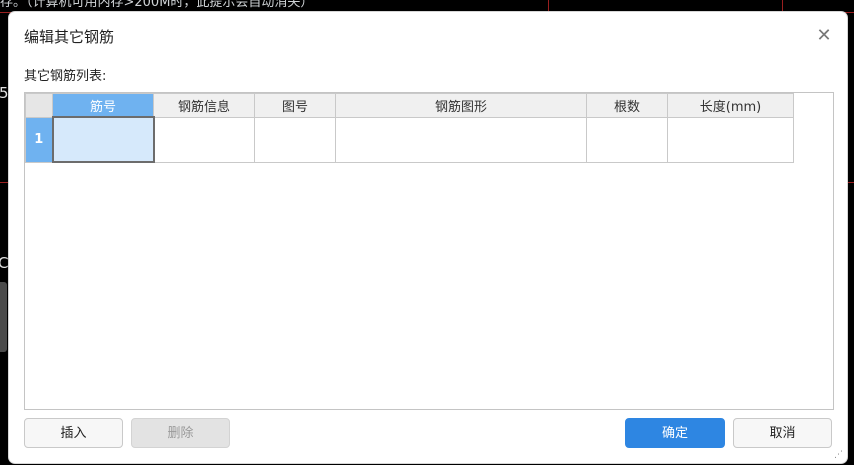 Image resolution: width=854 pixels, height=465 pixels. I want to click on cancel-button: 取消, so click(782, 433).